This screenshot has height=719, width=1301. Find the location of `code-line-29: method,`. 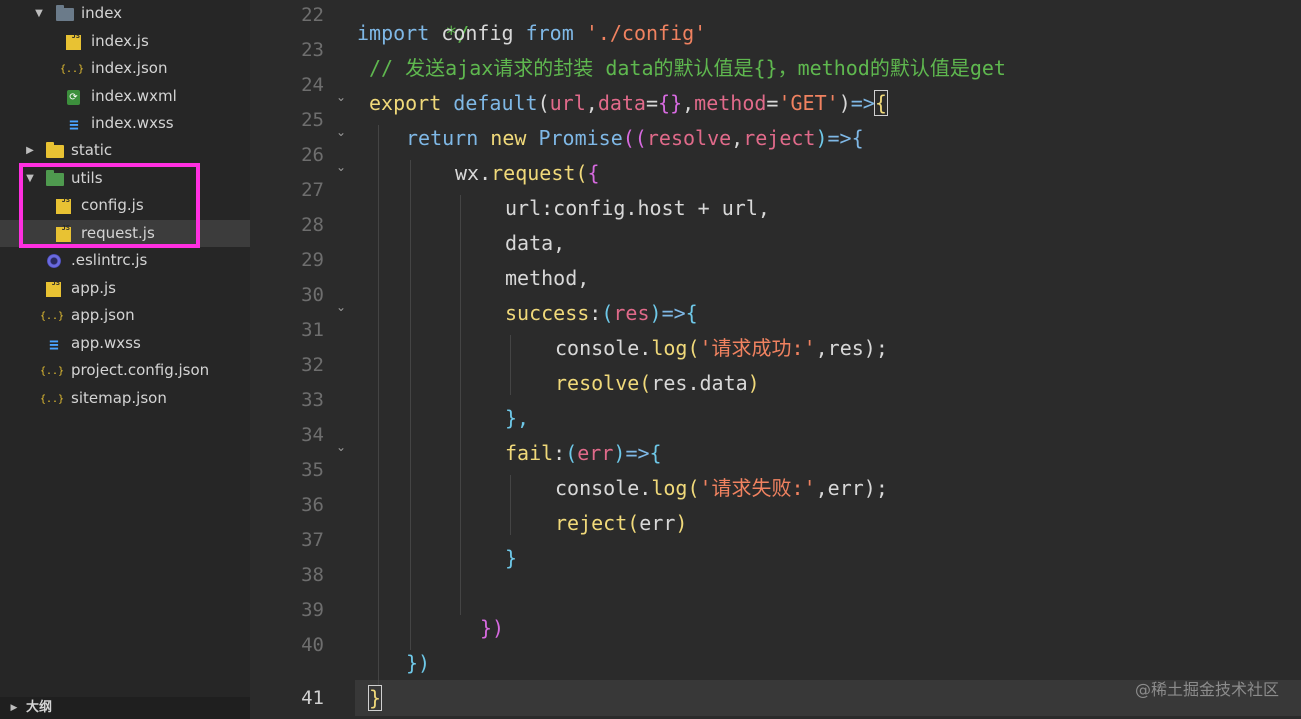

code-line-29: method, is located at coordinates (547, 278).